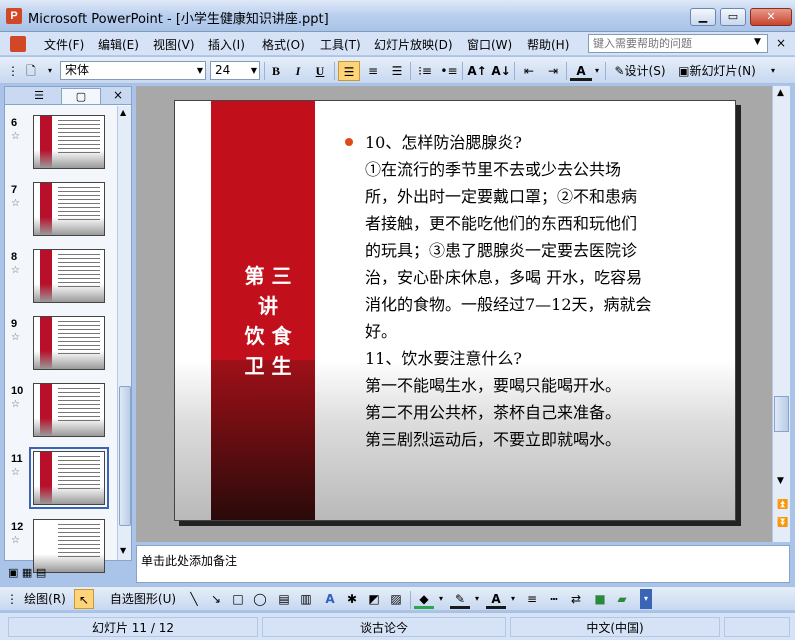 This screenshot has width=795, height=640. Describe the element at coordinates (771, 17) in the screenshot. I see `close-window-button: ✕` at that location.